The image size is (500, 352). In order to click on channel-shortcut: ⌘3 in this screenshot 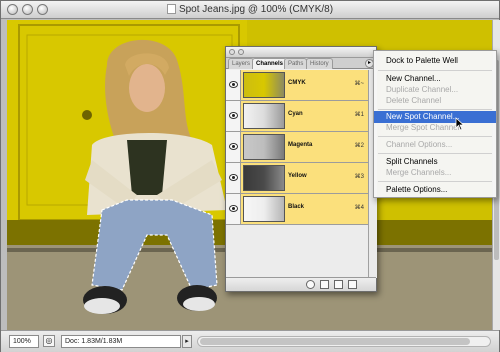, I will do `click(359, 177)`.